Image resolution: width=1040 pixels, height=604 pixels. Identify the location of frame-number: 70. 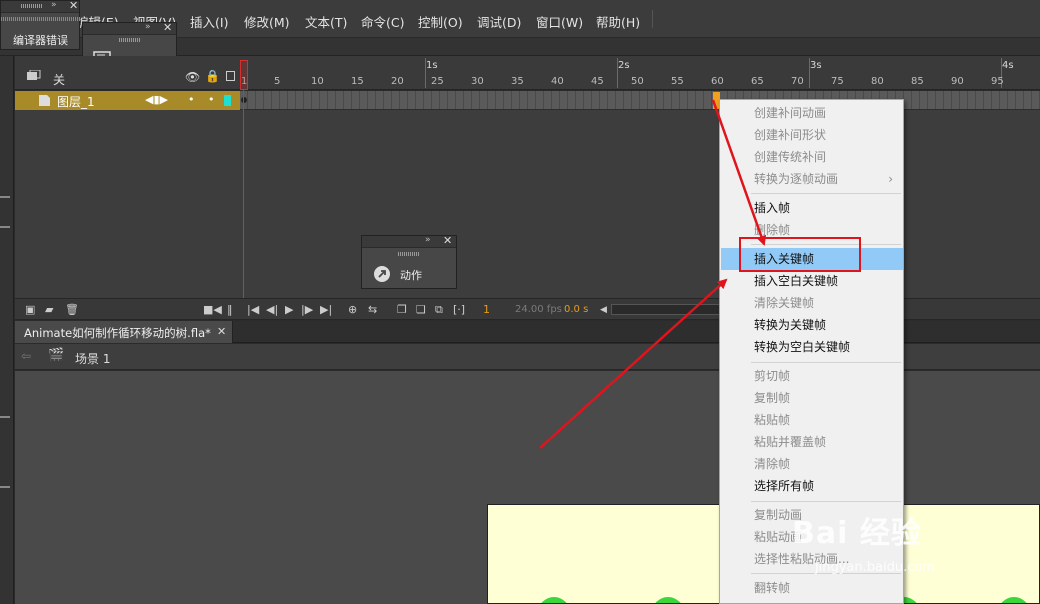
(797, 81).